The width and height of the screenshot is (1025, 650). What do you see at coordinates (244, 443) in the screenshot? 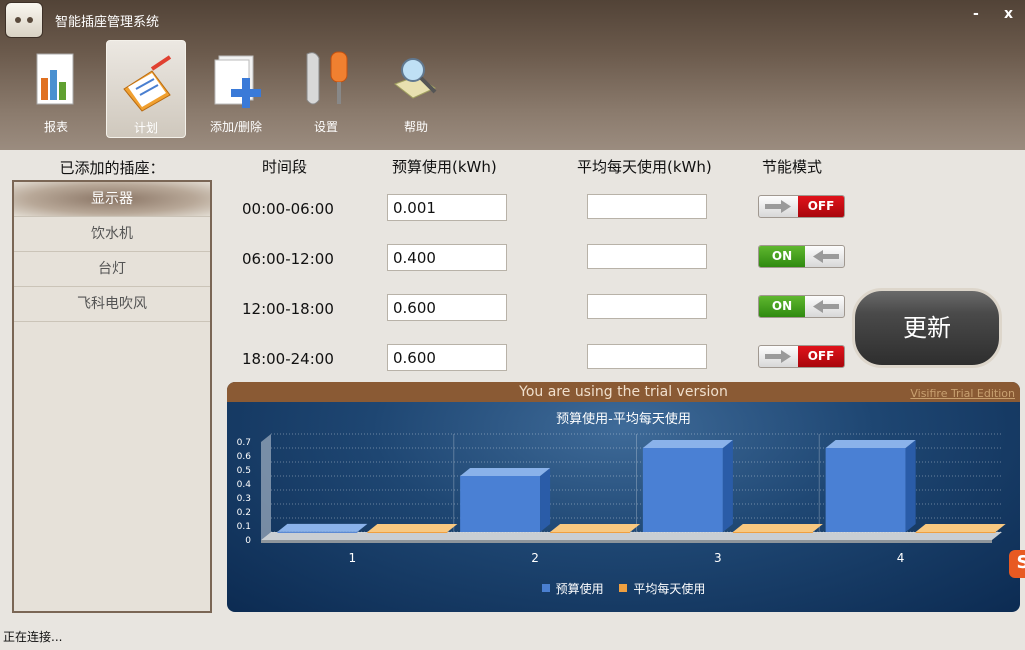
I see `y-tick-label: 0.7` at bounding box center [244, 443].